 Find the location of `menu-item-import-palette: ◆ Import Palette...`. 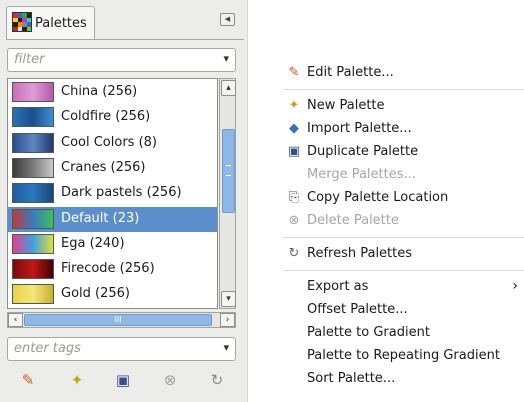

menu-item-import-palette: ◆ Import Palette... is located at coordinates (403, 129).